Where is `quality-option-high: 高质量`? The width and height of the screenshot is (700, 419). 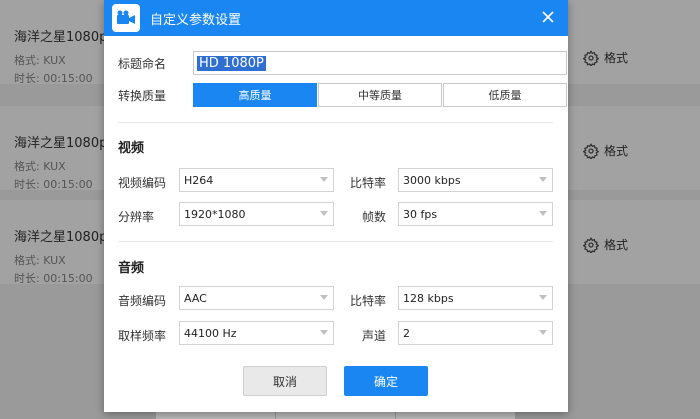
quality-option-high: 高质量 is located at coordinates (255, 95).